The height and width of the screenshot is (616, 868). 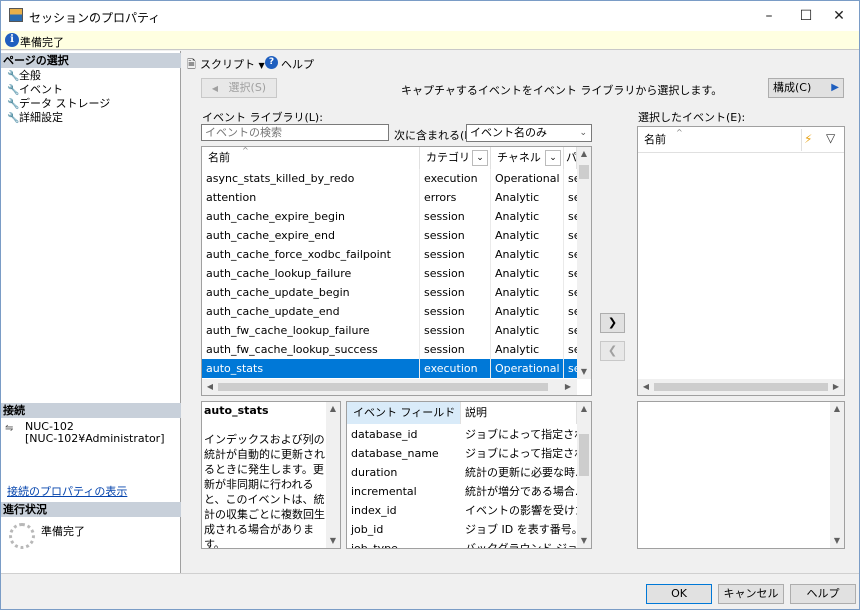 I want to click on column-header-category: カテゴリ ⌄, so click(x=455, y=158).